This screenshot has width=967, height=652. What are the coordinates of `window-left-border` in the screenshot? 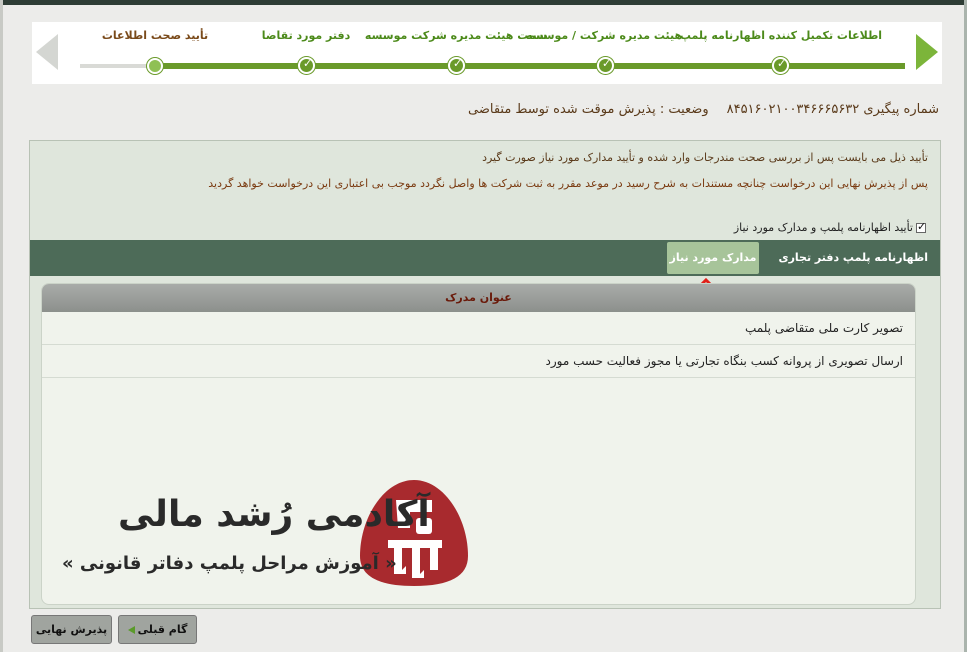 It's located at (1, 326).